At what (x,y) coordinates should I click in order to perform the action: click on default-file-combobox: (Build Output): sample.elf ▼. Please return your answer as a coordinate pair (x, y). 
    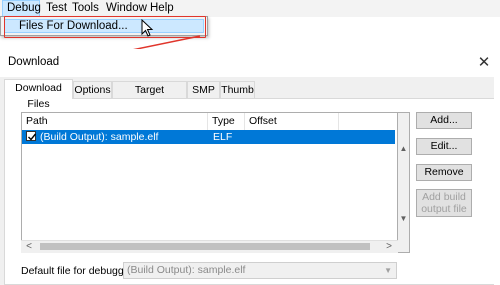
    Looking at the image, I should click on (260, 270).